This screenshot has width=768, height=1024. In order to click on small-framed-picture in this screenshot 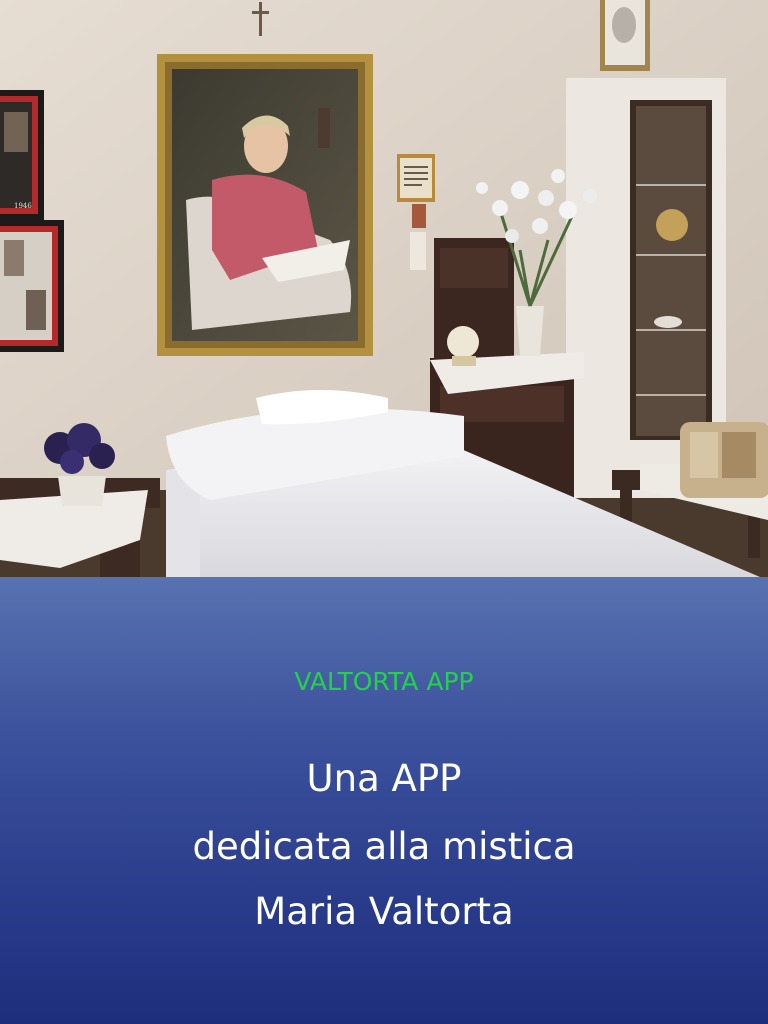, I will do `click(625, 35)`.